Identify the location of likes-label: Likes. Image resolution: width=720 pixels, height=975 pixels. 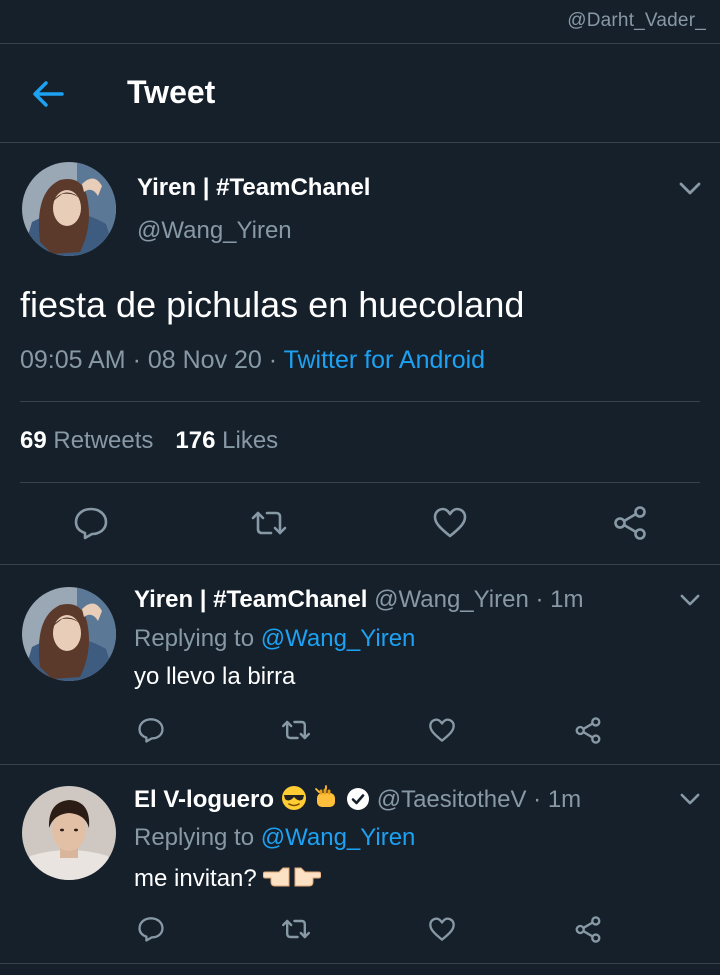
(250, 440).